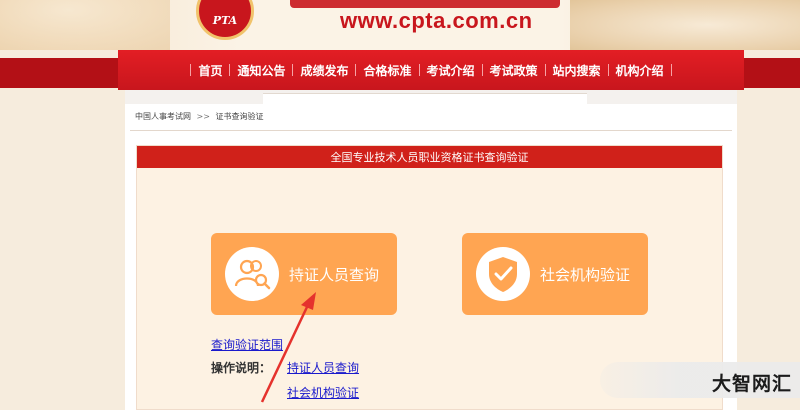 Image resolution: width=800 pixels, height=410 pixels. What do you see at coordinates (239, 116) in the screenshot?
I see `breadcrumb-current: 证书查询验证` at bounding box center [239, 116].